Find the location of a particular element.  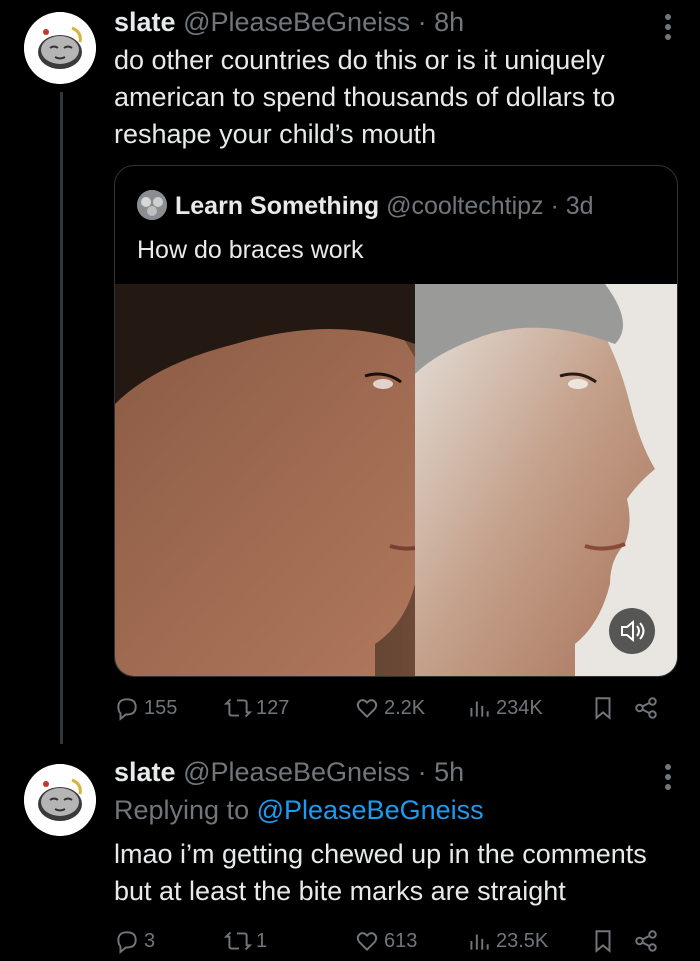

quote-header: Learn Something @cooltechtipz · 3d is located at coordinates (365, 205).